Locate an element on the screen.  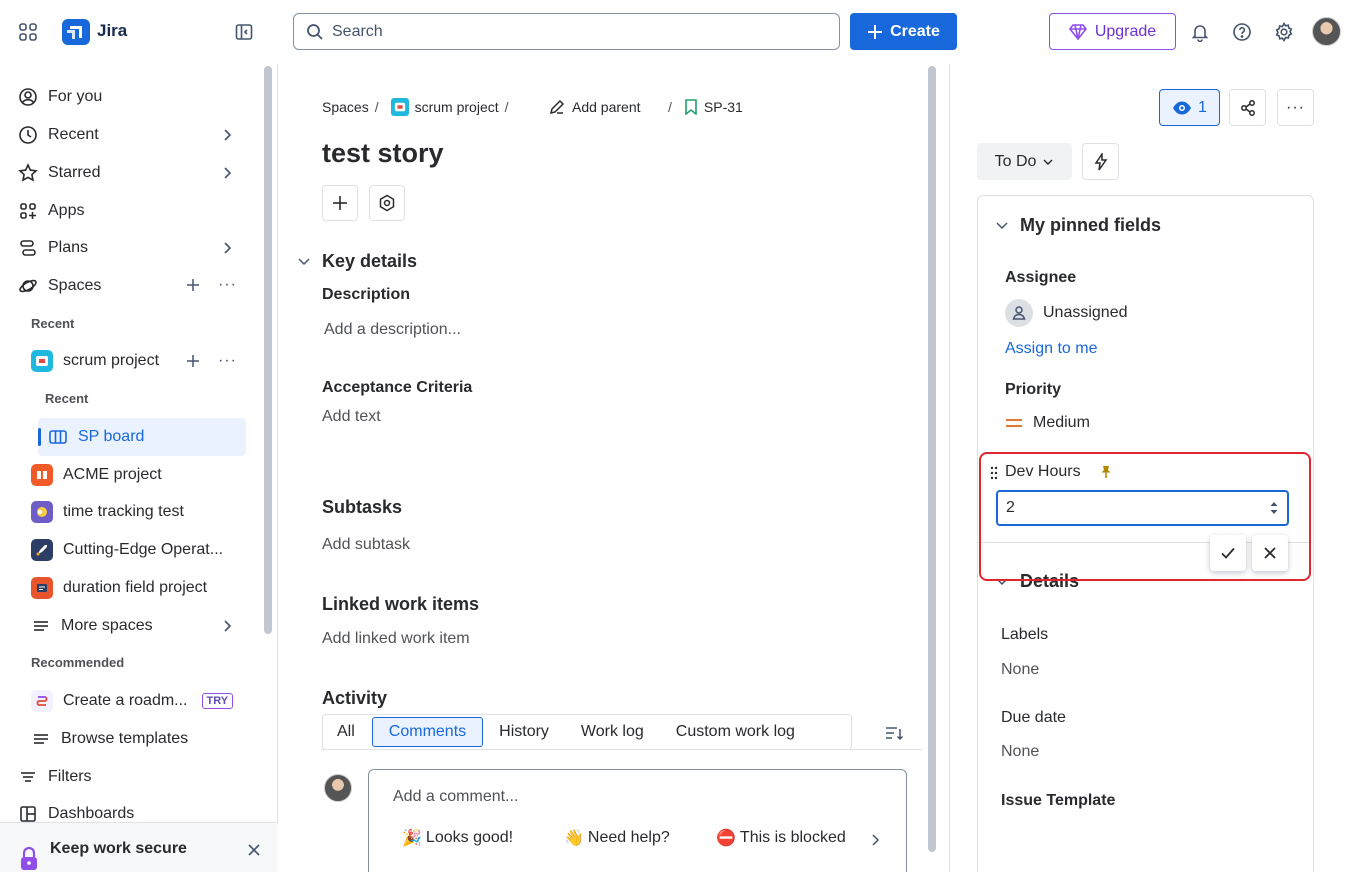
sidebar-item-duration-field-project: duration field project is located at coordinates (119, 588).